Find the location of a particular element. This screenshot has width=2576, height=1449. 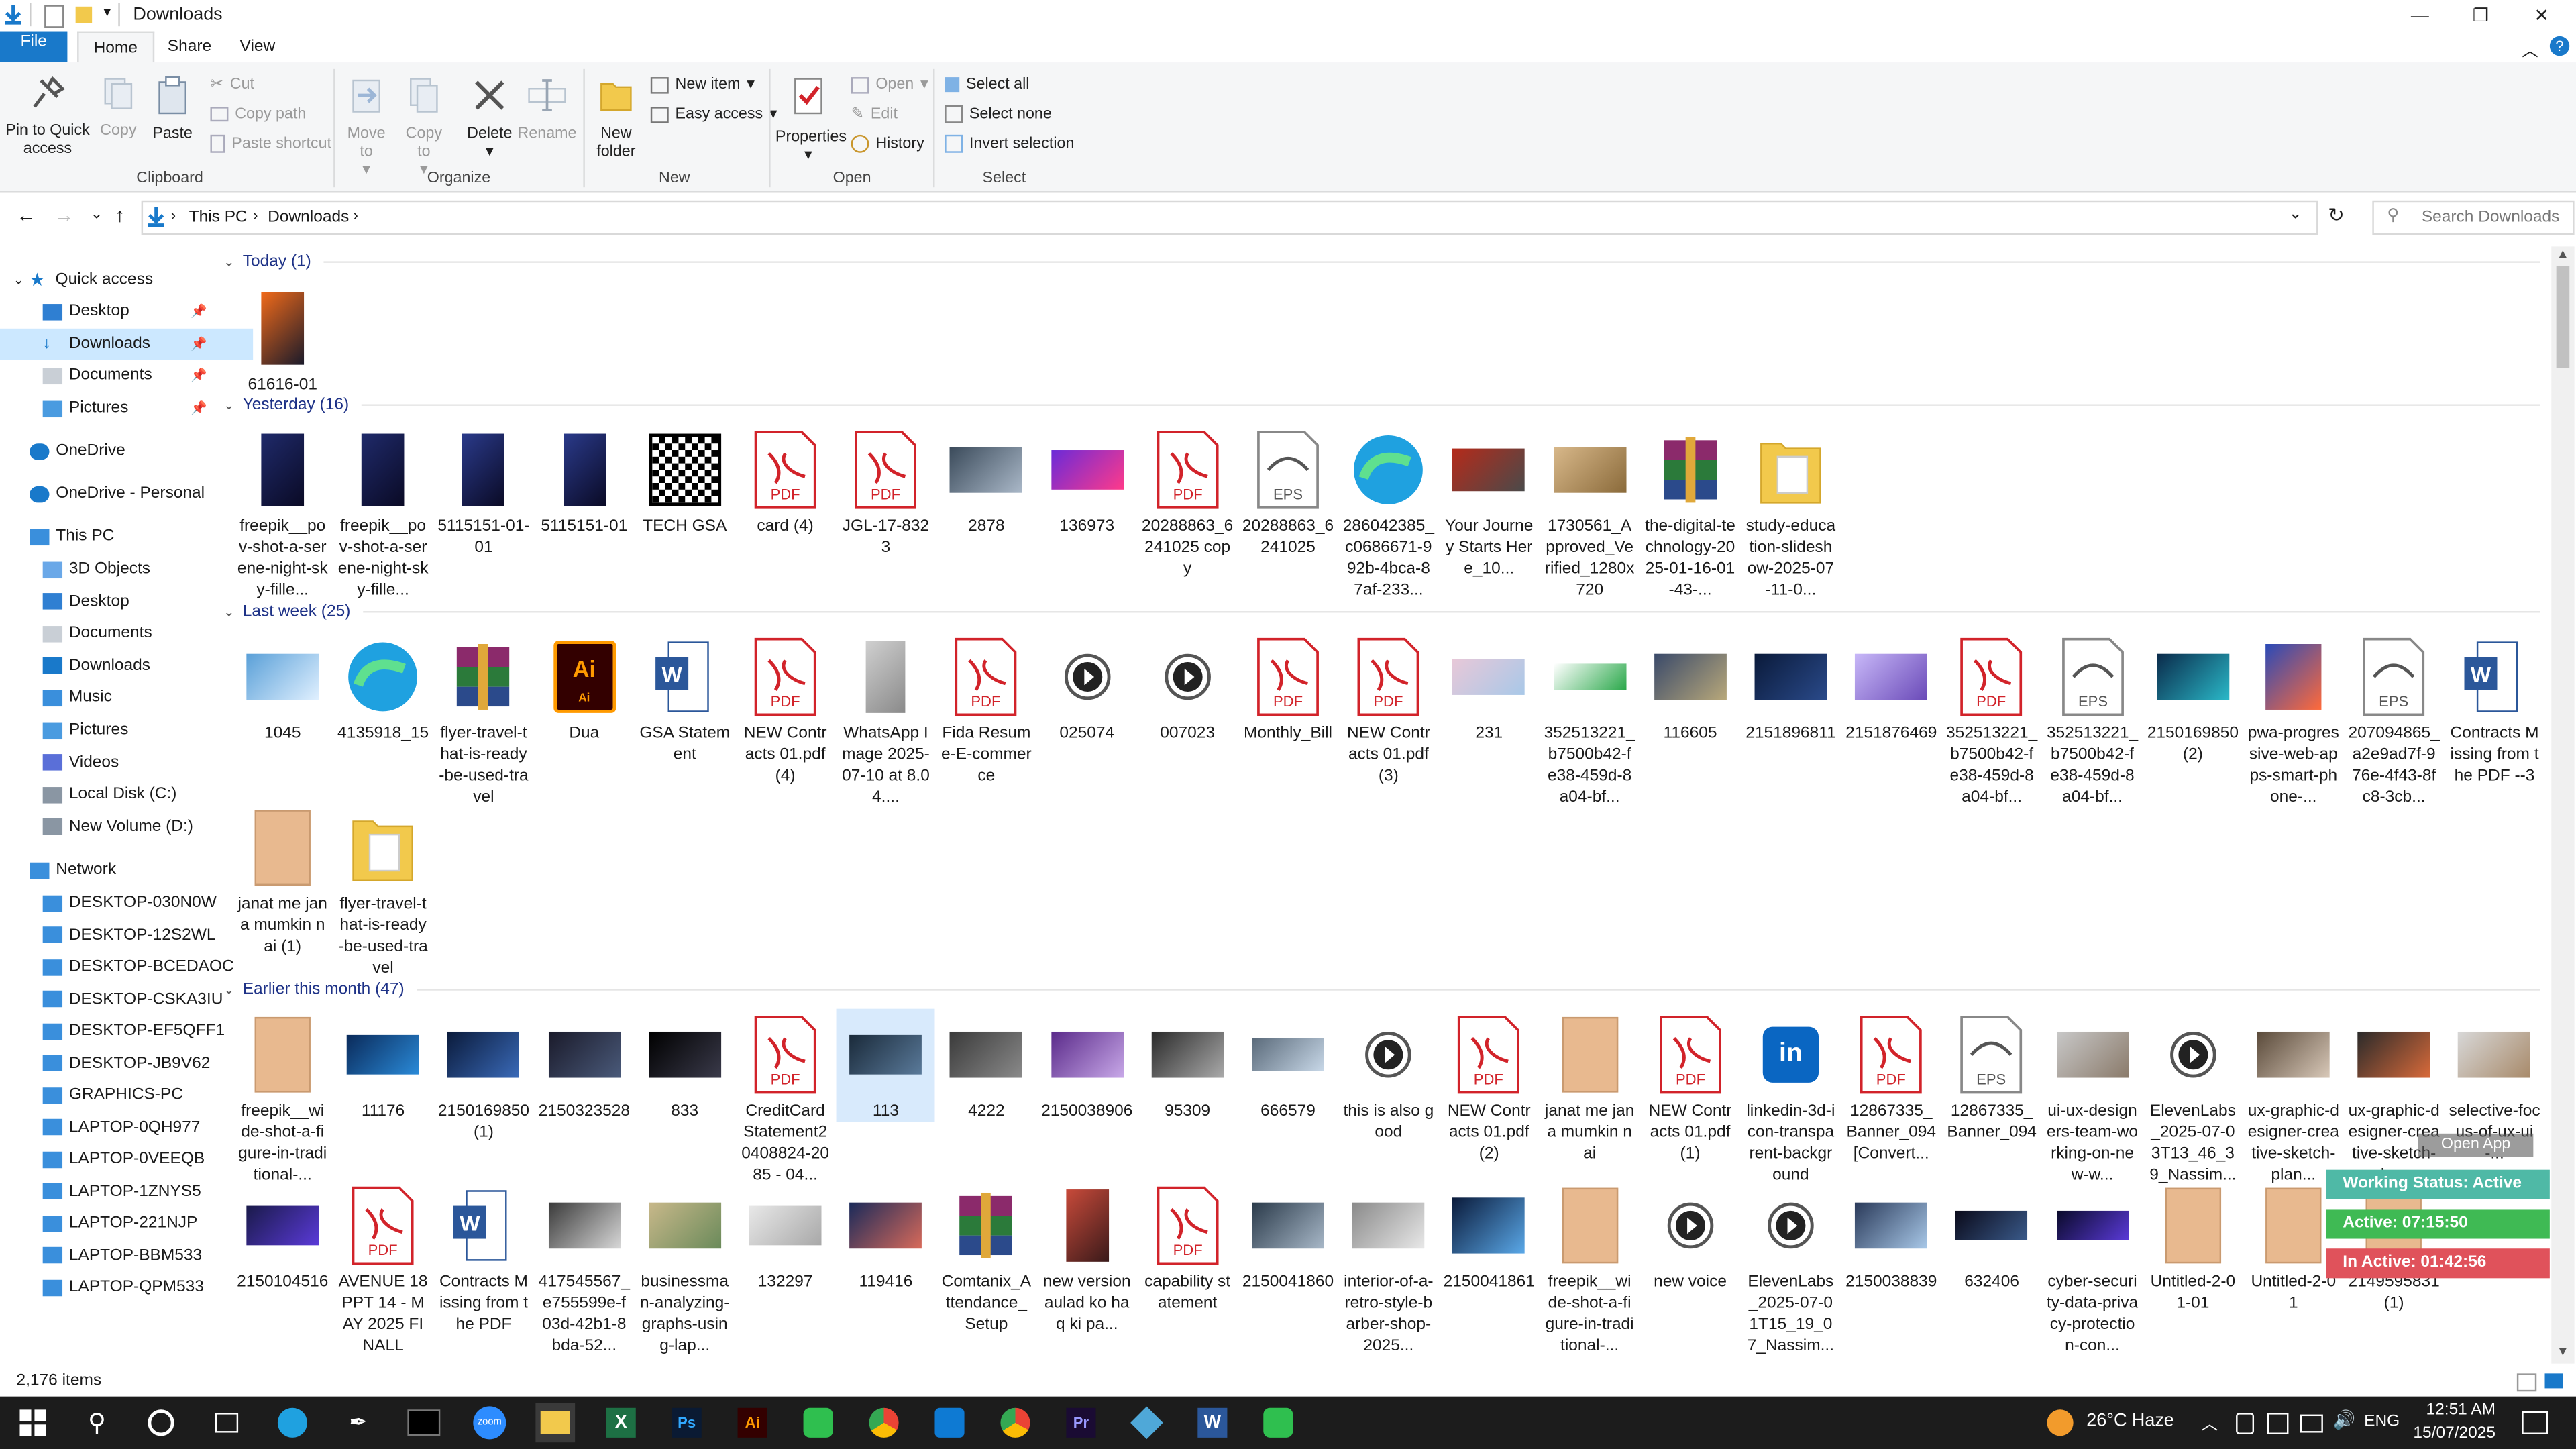

terminal-app-icon is located at coordinates (423, 1422).